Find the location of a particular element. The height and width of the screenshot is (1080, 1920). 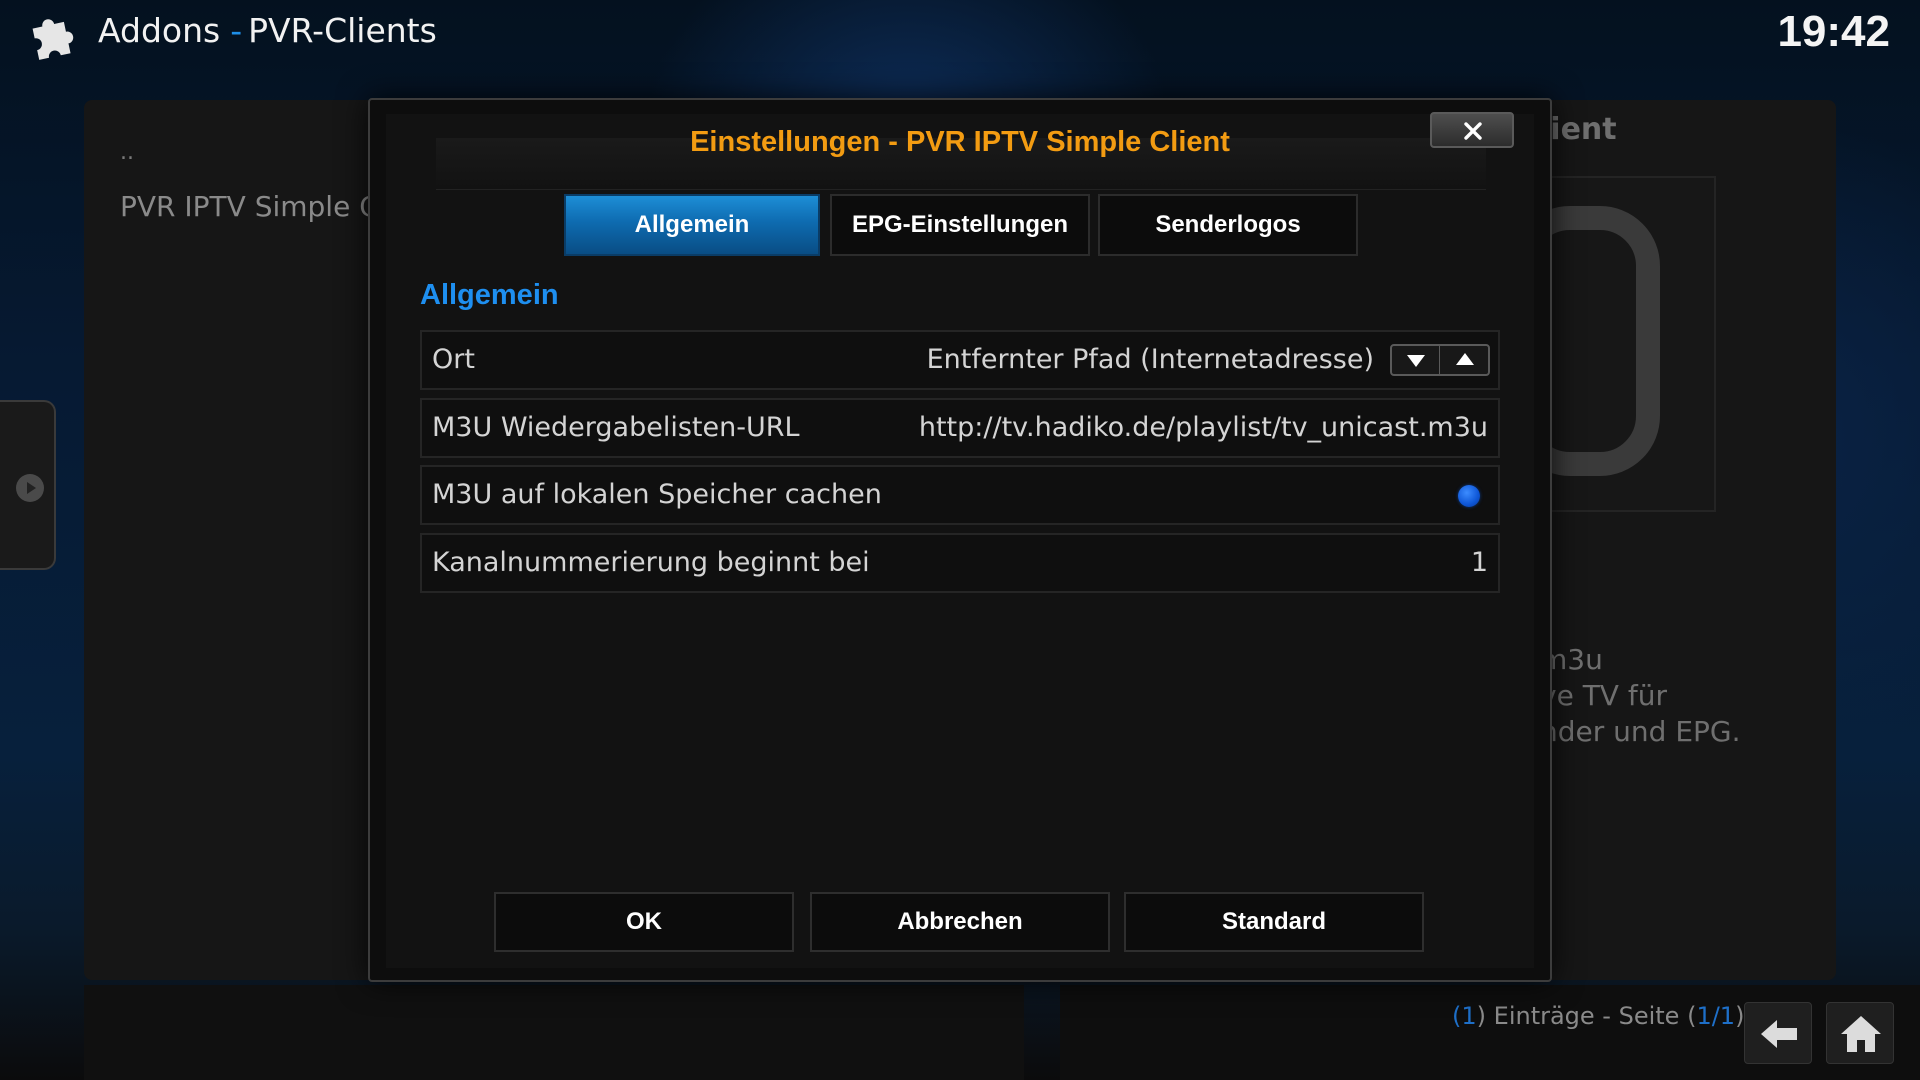

tab-epg-einstellungen: EPG-Einstellungen is located at coordinates (960, 225).